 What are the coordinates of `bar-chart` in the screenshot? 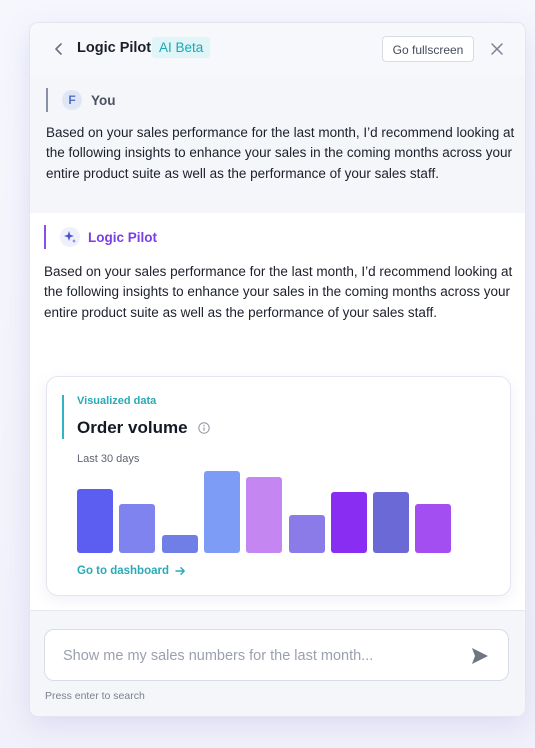 It's located at (277, 511).